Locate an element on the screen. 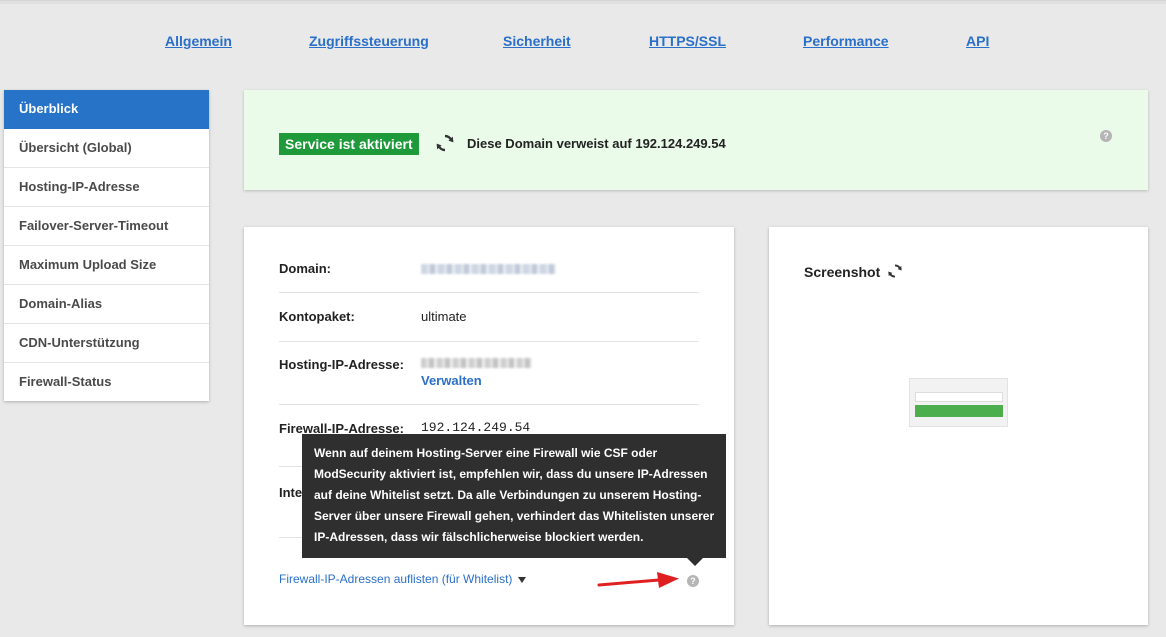 The width and height of the screenshot is (1166, 637). tooltip-pointer is located at coordinates (695, 562).